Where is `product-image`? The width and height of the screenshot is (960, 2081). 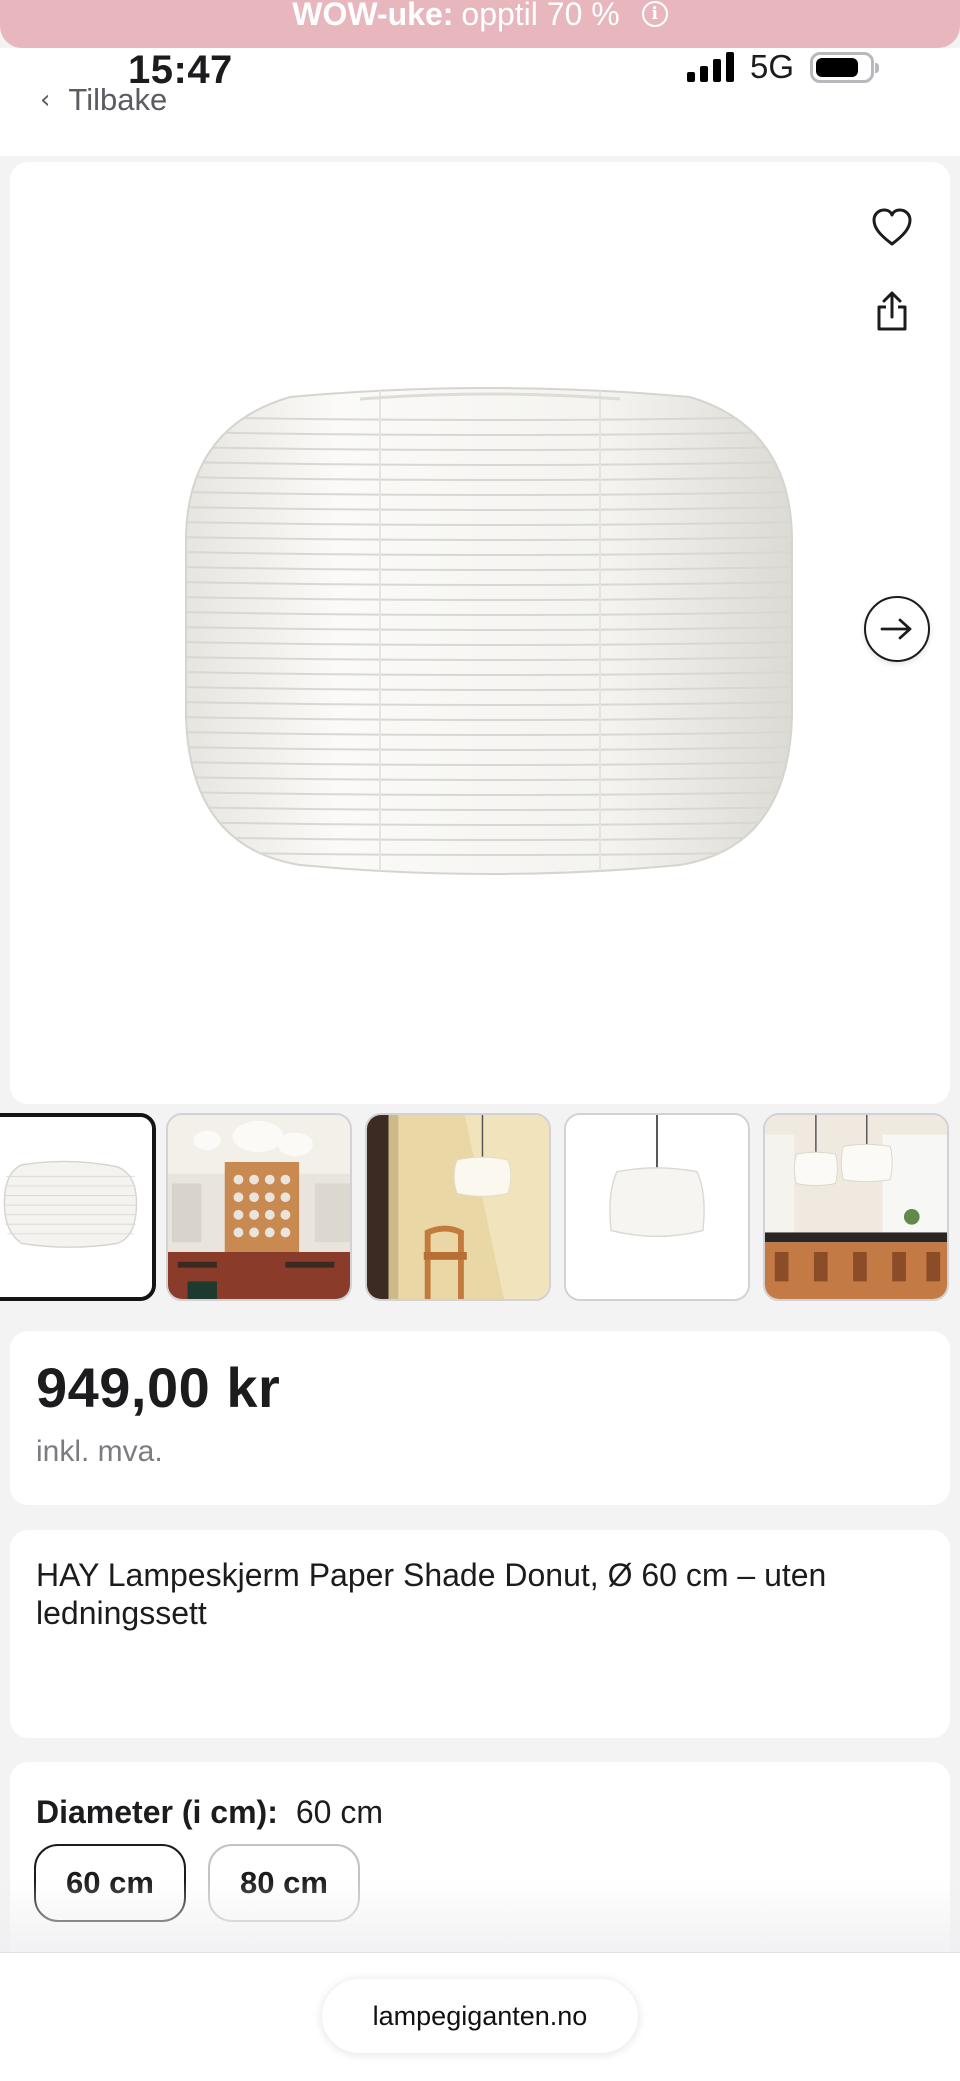
product-image is located at coordinates (489, 631).